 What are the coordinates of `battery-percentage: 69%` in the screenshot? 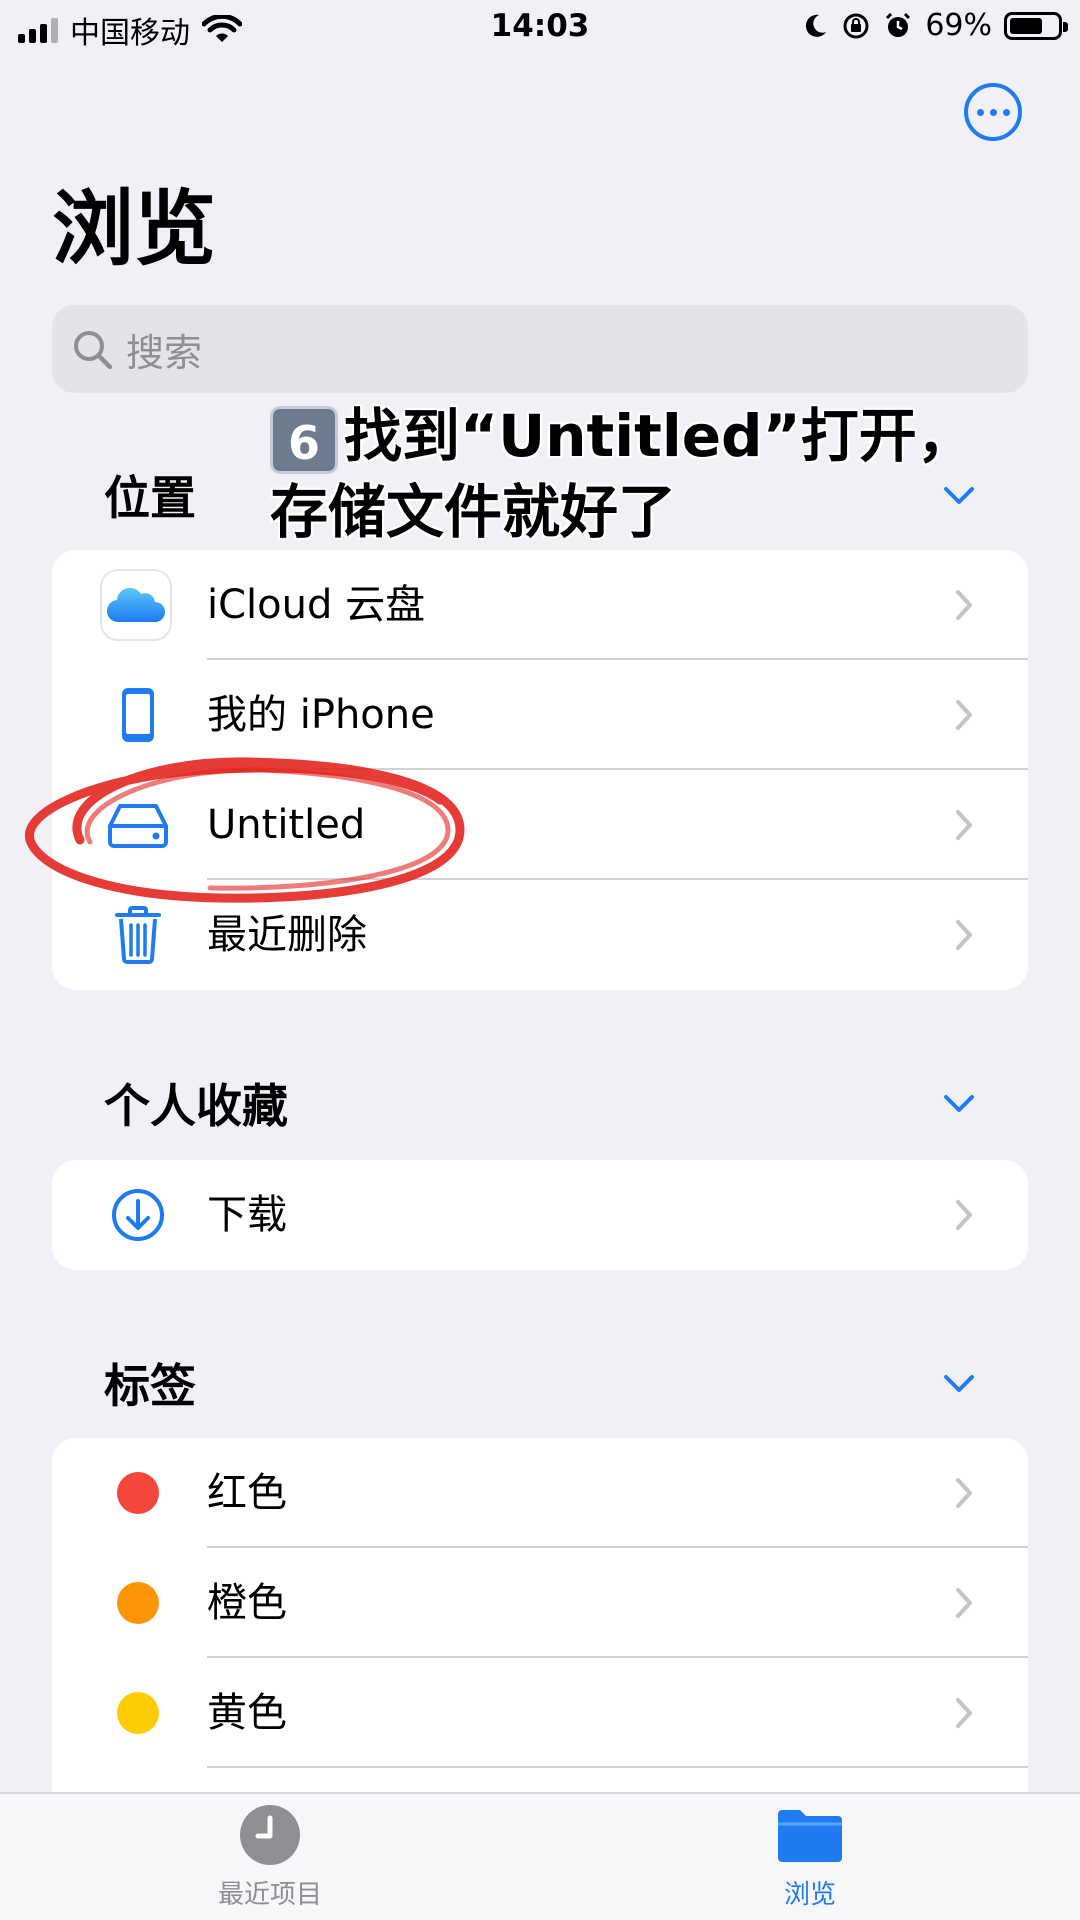 It's located at (958, 25).